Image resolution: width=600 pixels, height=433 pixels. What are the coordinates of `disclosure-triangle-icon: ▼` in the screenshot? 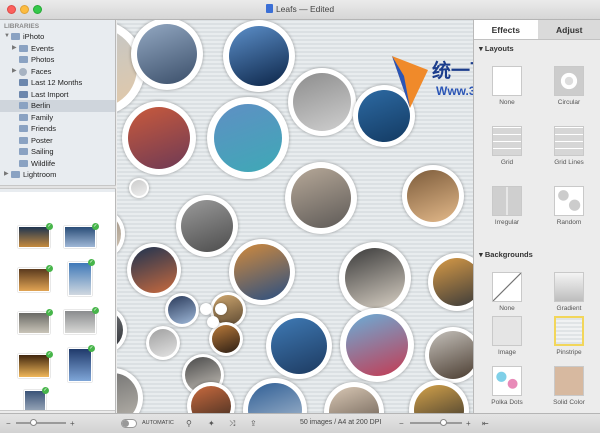 It's located at (7, 37).